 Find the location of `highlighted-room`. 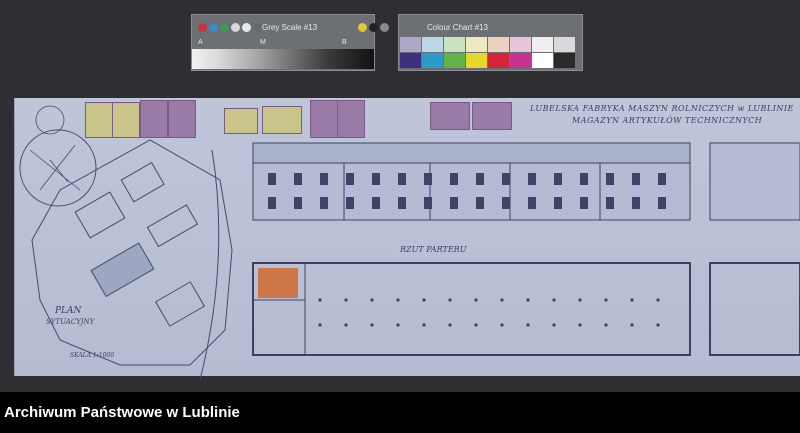

highlighted-room is located at coordinates (278, 283).